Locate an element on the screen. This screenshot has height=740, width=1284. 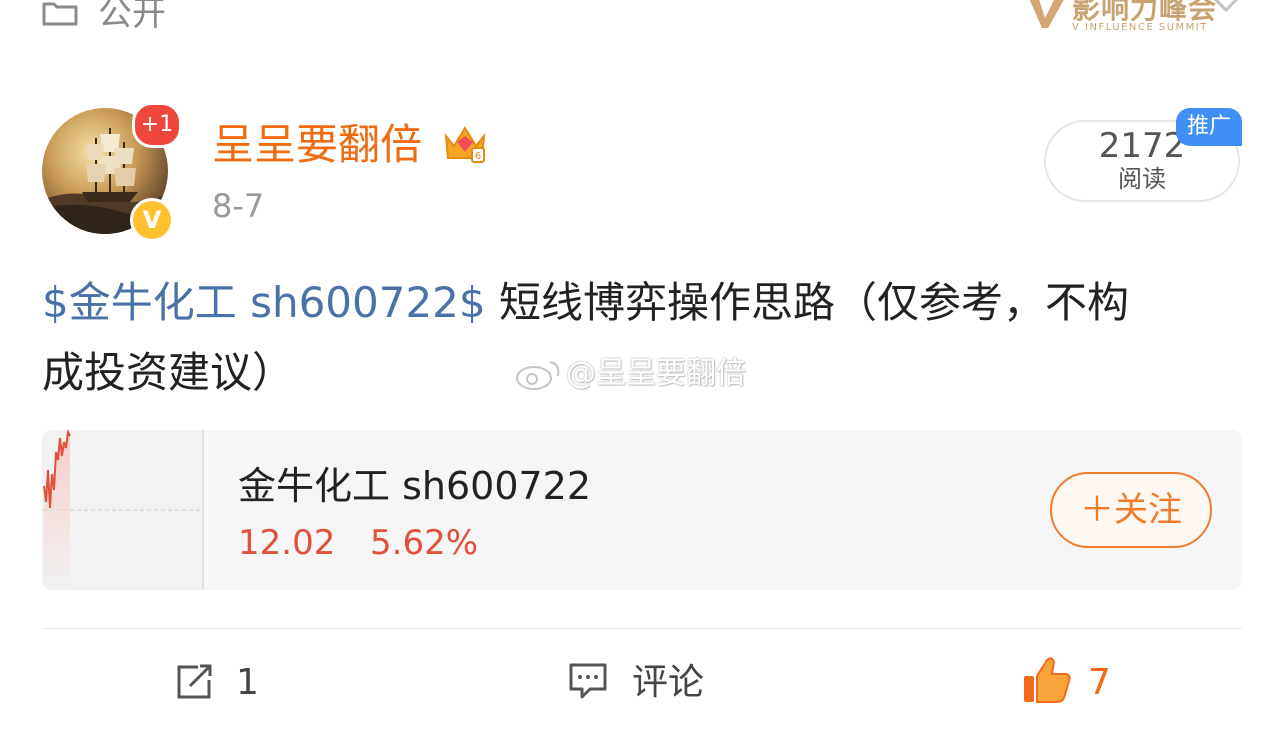
divider is located at coordinates (642, 628).